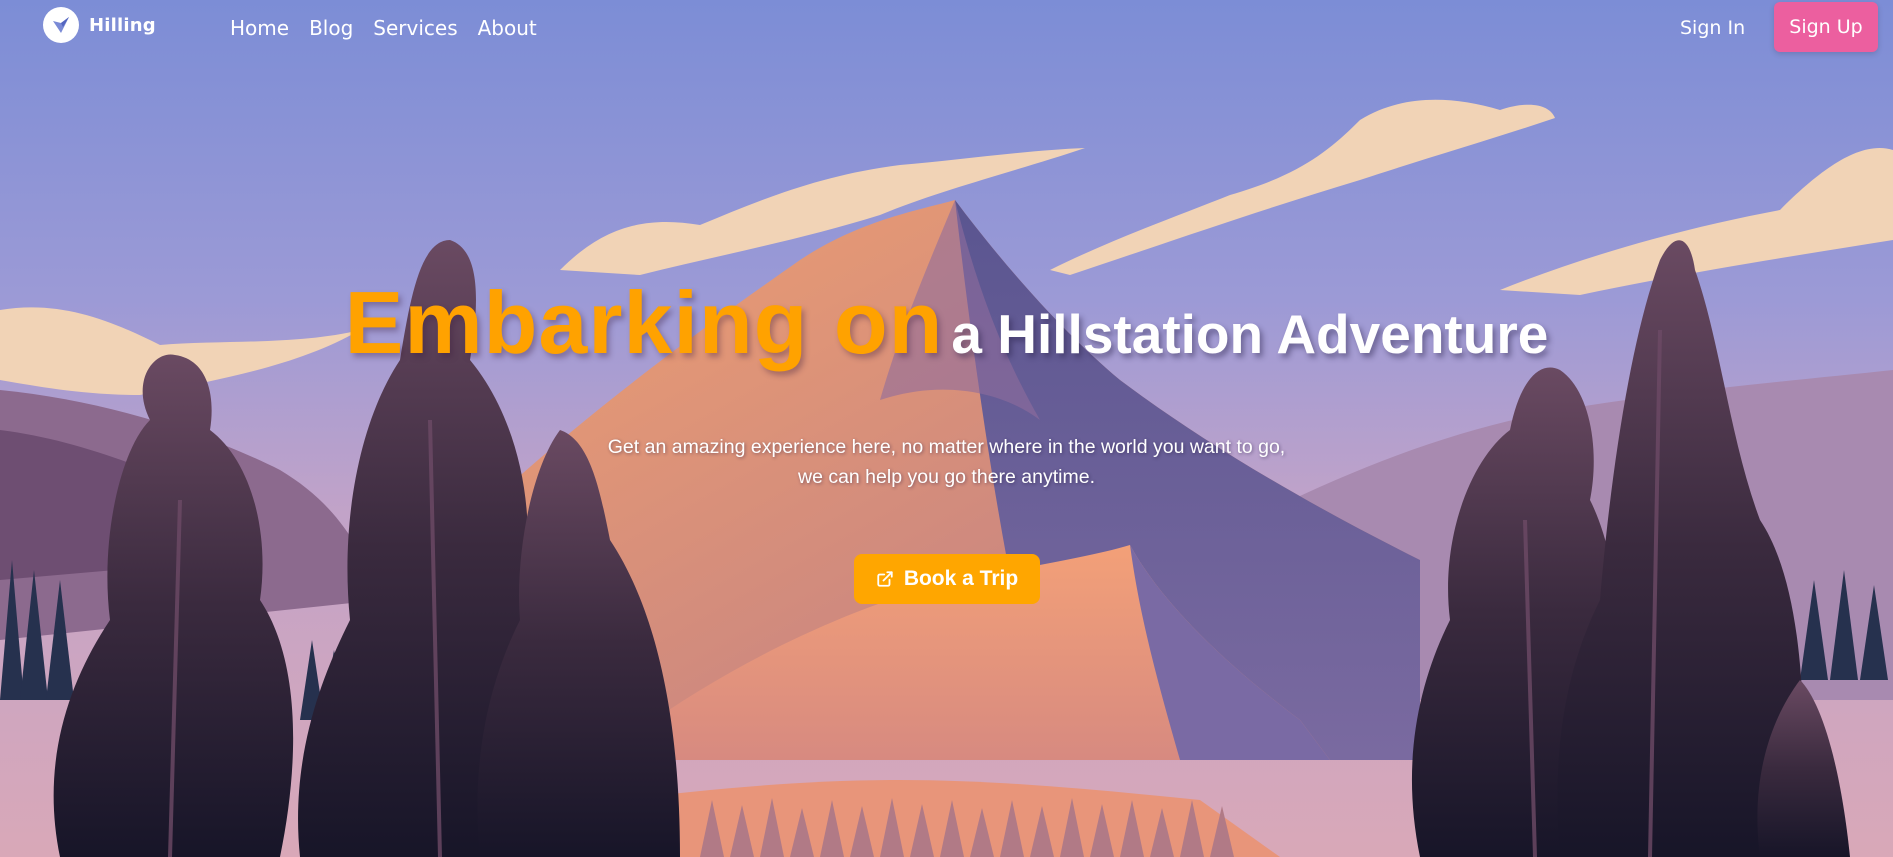 This screenshot has width=1893, height=857. Describe the element at coordinates (259, 28) in the screenshot. I see `nav-link-home: Home` at that location.